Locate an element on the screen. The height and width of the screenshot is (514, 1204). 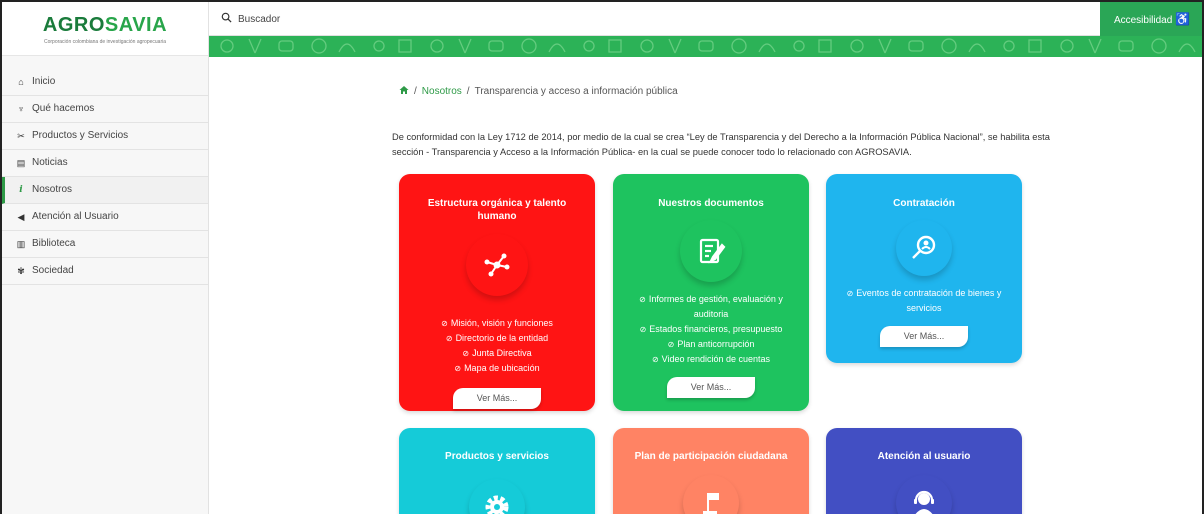
sidebar-item-label: Productos y Servicios is located at coordinates (80, 135).